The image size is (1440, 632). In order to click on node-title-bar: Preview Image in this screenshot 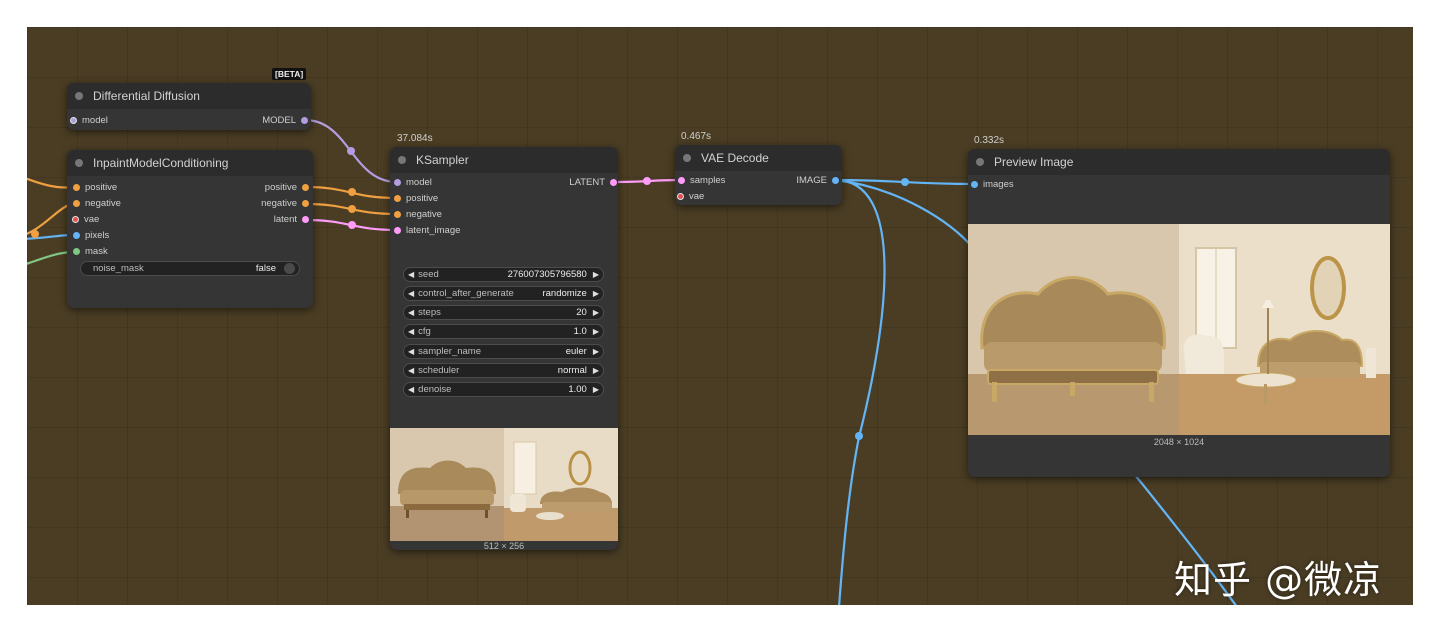, I will do `click(1179, 162)`.